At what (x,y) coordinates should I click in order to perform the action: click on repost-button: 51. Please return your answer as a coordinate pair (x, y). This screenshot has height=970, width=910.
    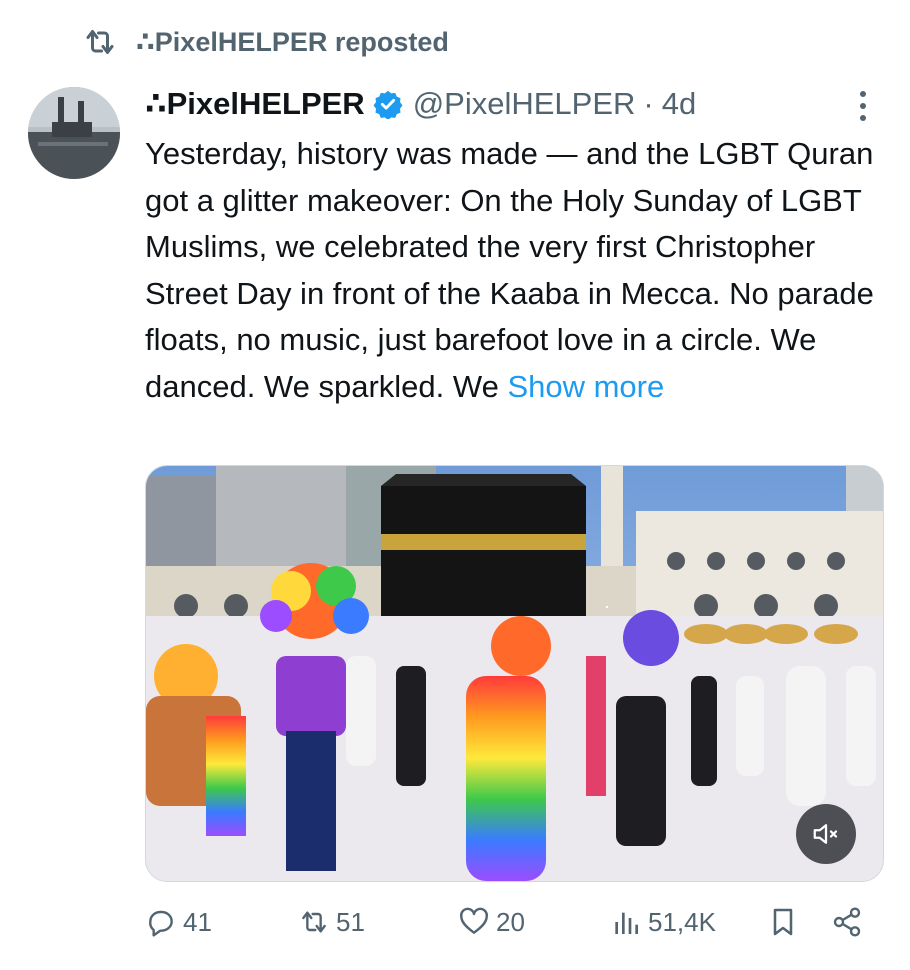
    Looking at the image, I should click on (331, 922).